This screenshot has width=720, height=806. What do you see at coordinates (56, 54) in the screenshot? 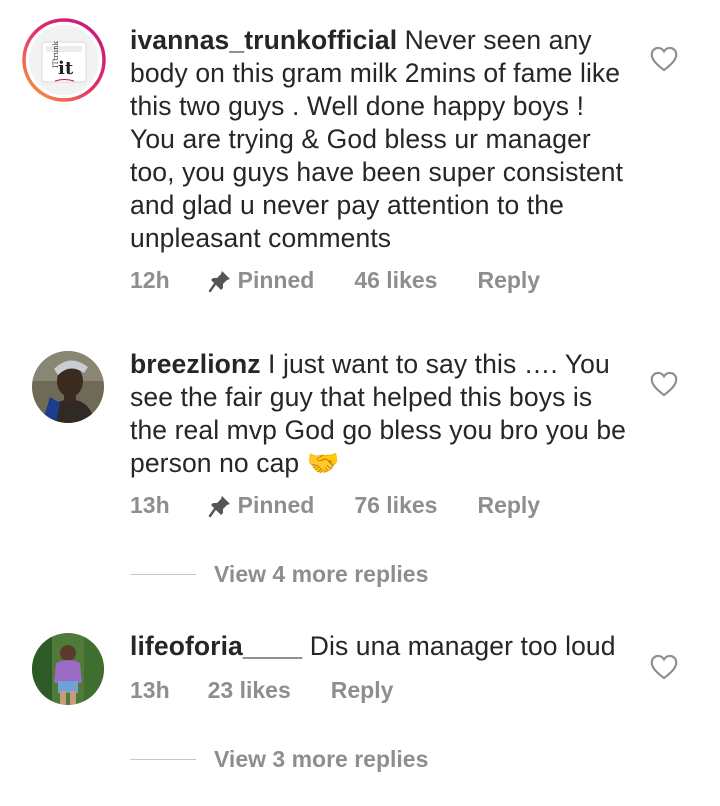
I see `svg-text: ITtrunk` at bounding box center [56, 54].